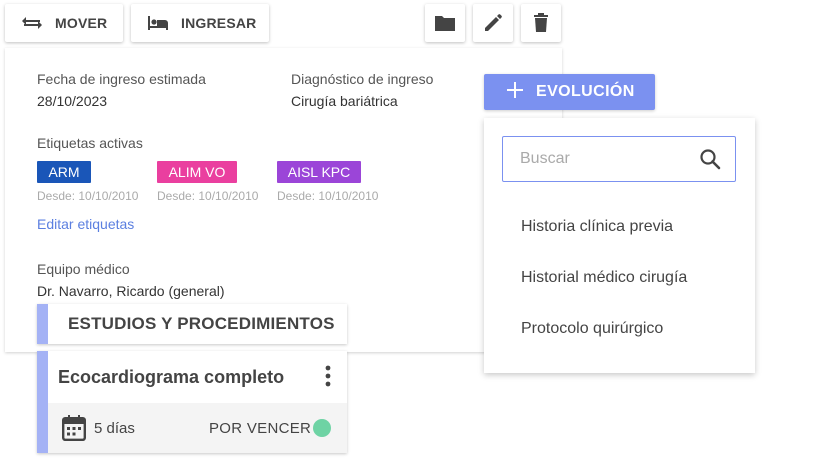 The height and width of the screenshot is (462, 833). What do you see at coordinates (32, 23) in the screenshot?
I see `swap-arrows-icon` at bounding box center [32, 23].